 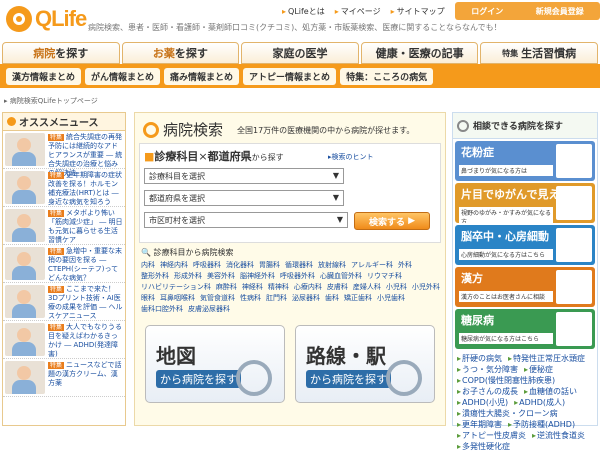 I want to click on department-link: 精神科, so click(x=278, y=287).